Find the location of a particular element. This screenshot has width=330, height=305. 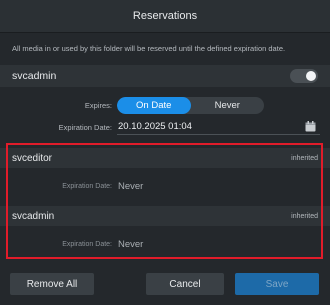

dialog-footer: Remove All Cancel Save is located at coordinates (165, 285).